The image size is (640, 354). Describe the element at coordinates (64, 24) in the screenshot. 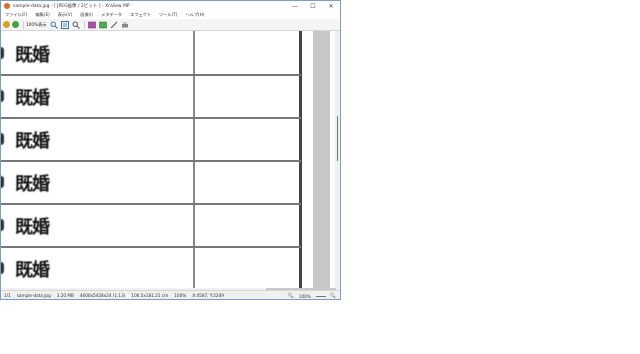

I see `fit-window-icon` at that location.